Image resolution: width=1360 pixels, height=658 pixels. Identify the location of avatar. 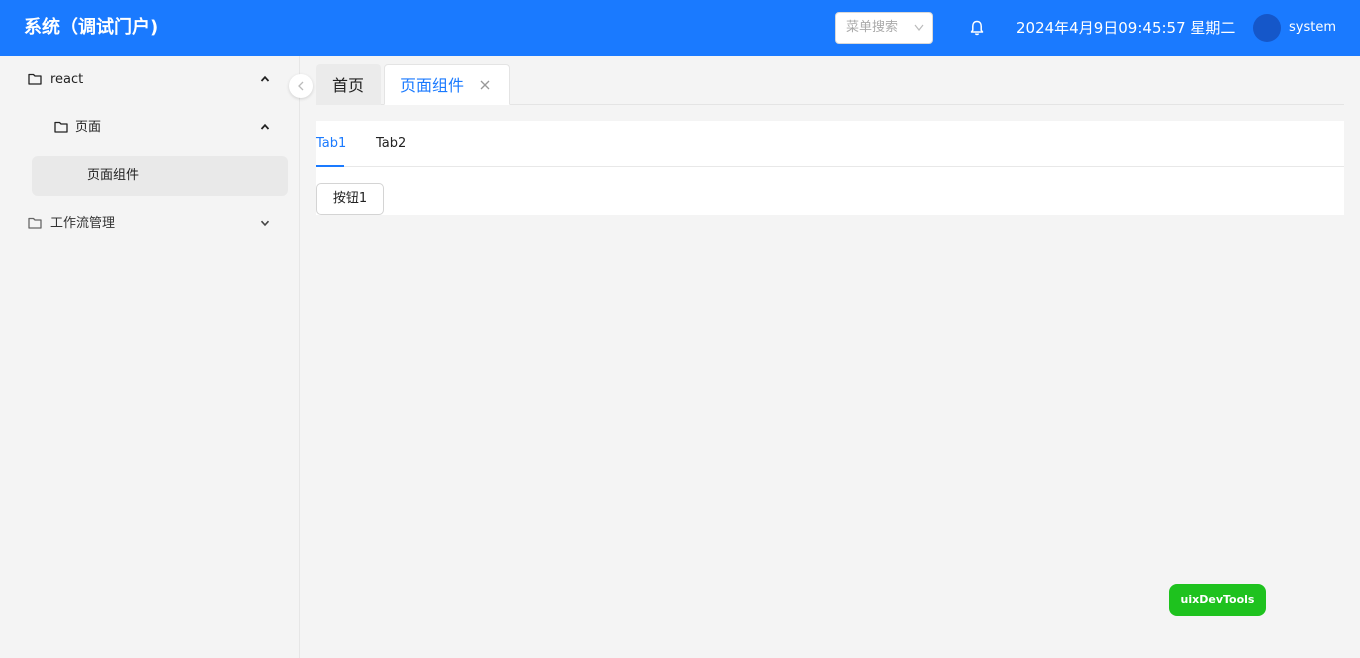
(1267, 28).